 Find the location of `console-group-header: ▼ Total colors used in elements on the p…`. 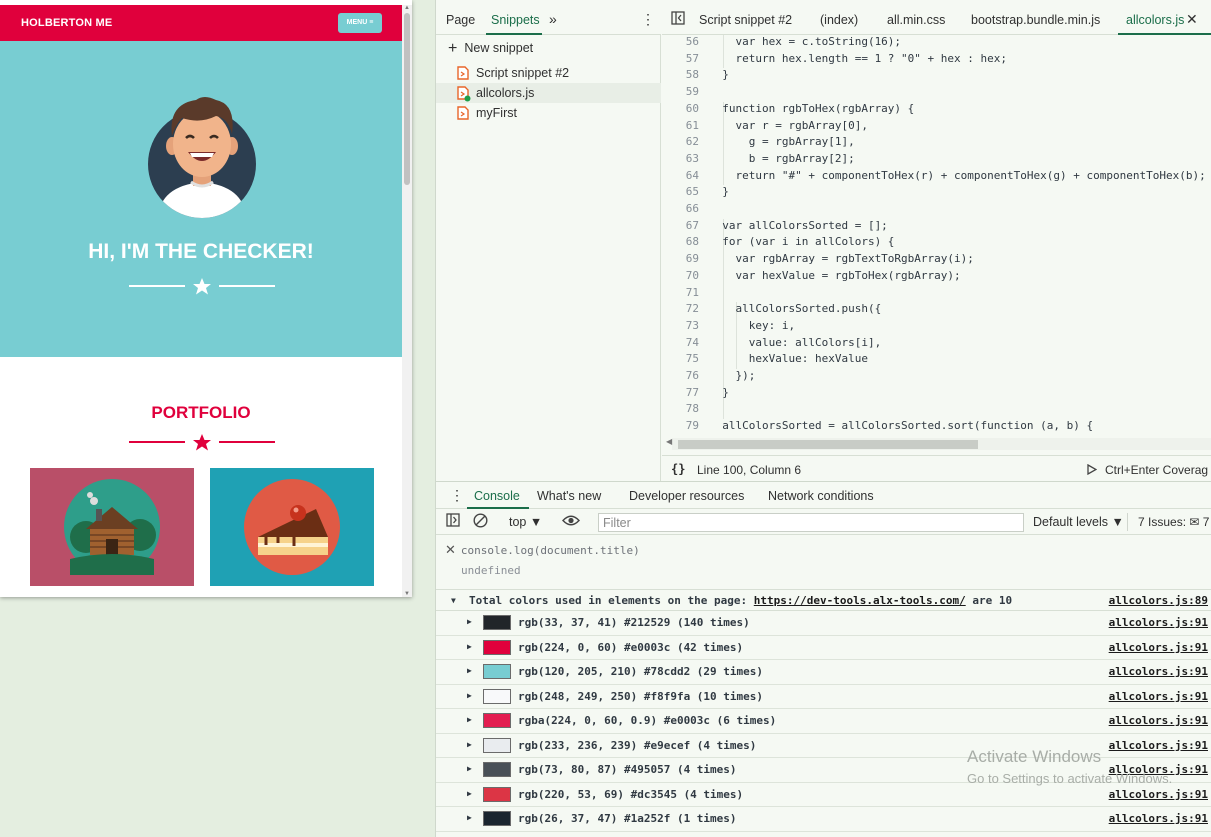

console-group-header: ▼ Total colors used in elements on the p… is located at coordinates (823, 600).